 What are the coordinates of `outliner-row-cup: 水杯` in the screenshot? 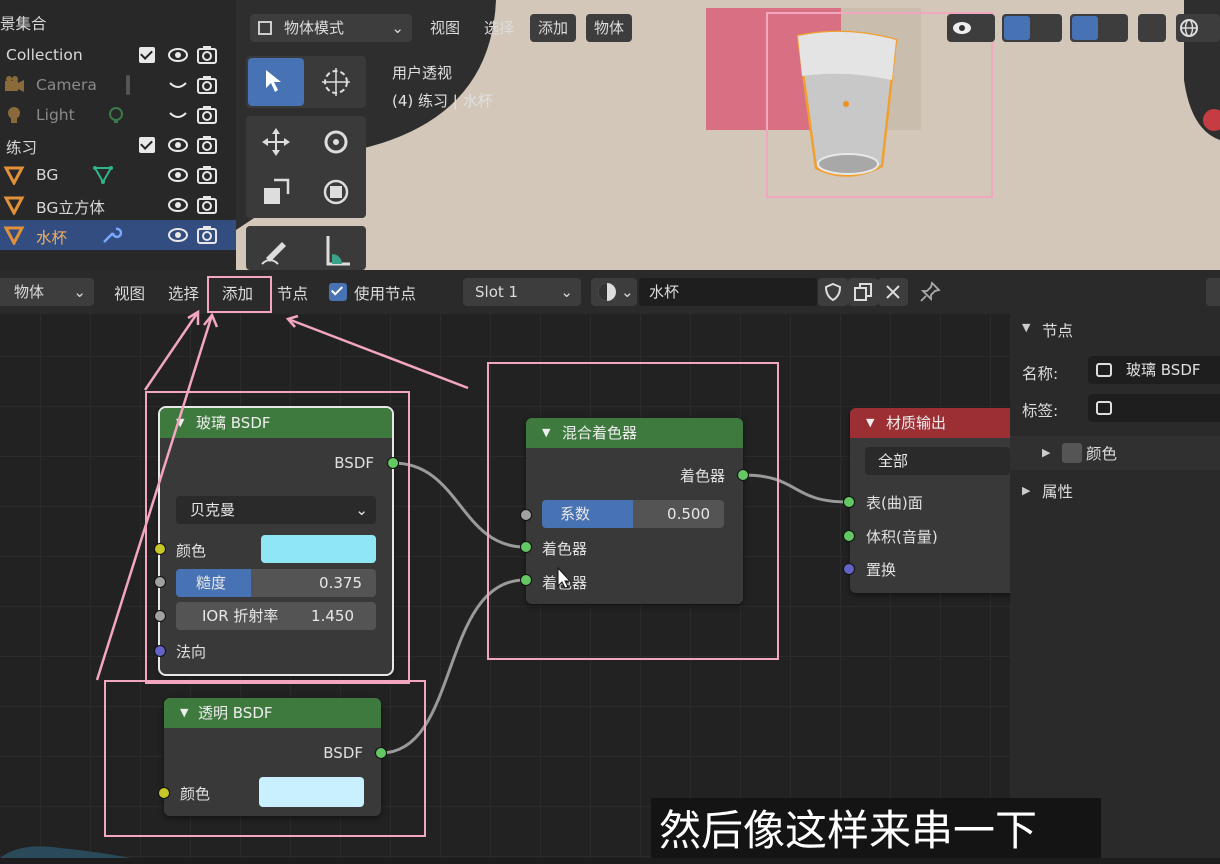 It's located at (118, 235).